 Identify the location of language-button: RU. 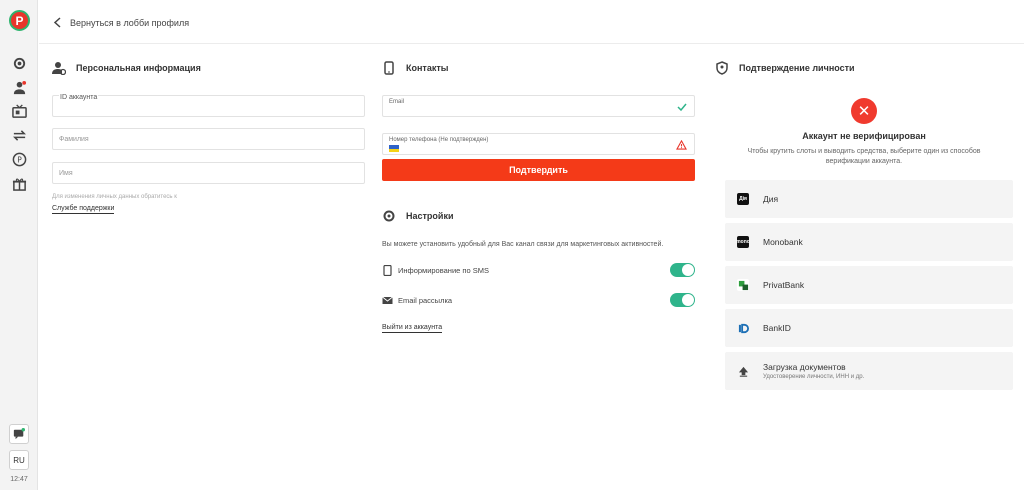
(19, 460).